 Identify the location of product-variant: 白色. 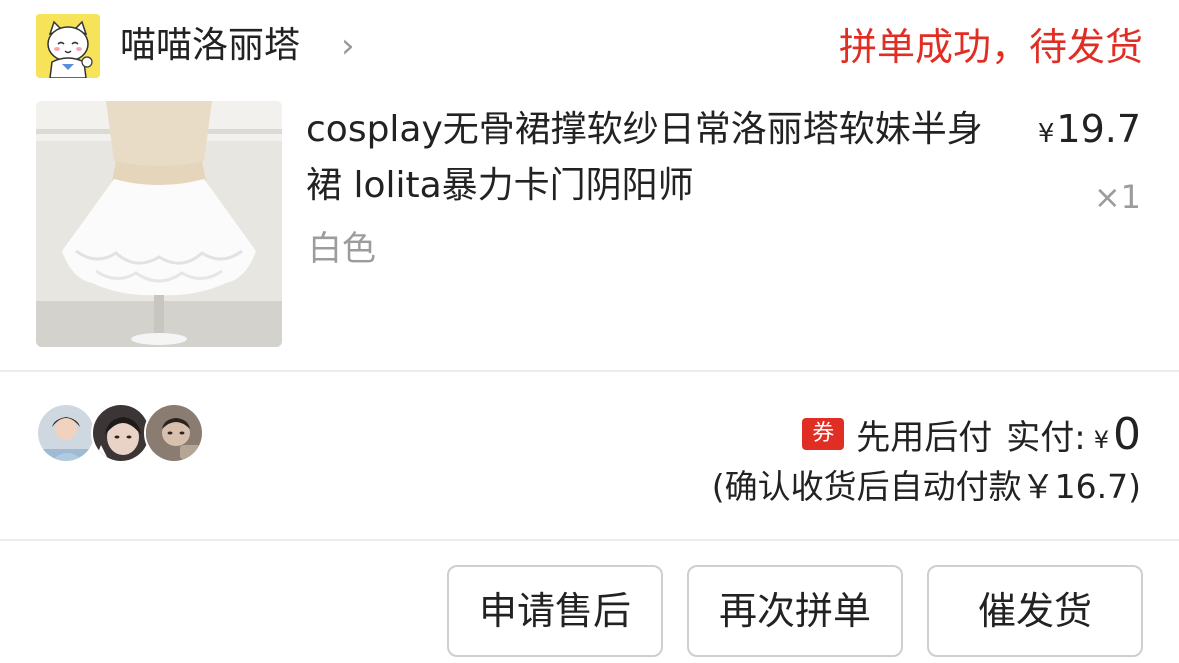
(342, 249).